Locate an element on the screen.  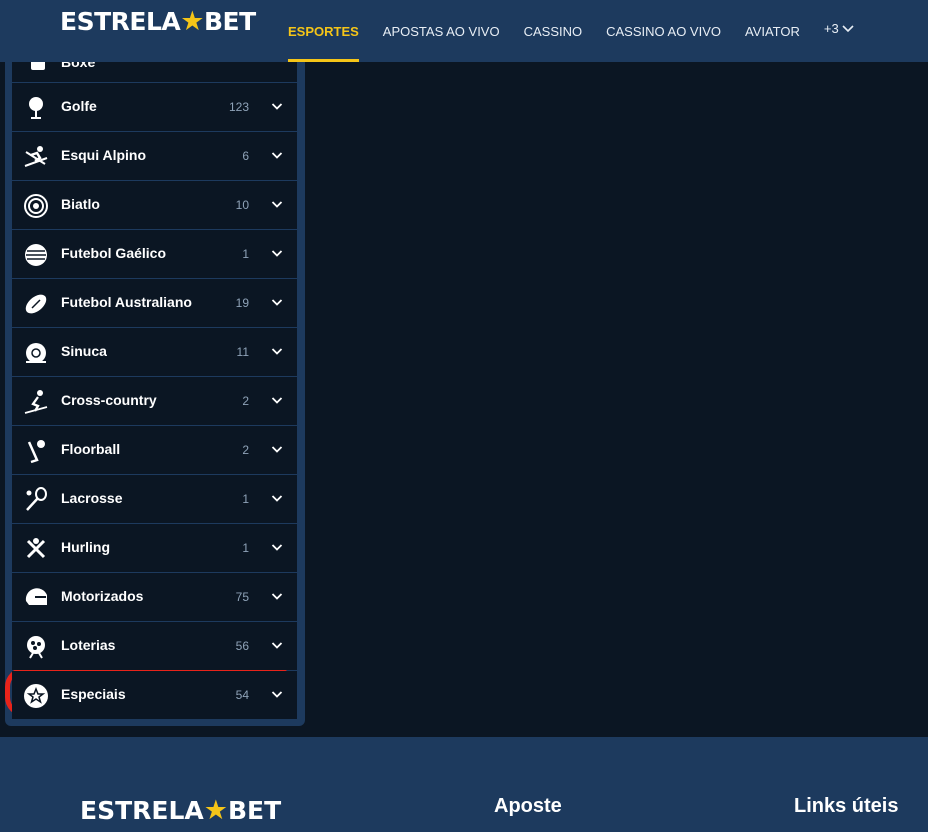
sidebar-item-esqui-alpino: Esqui Alpino 6 is located at coordinates (154, 156).